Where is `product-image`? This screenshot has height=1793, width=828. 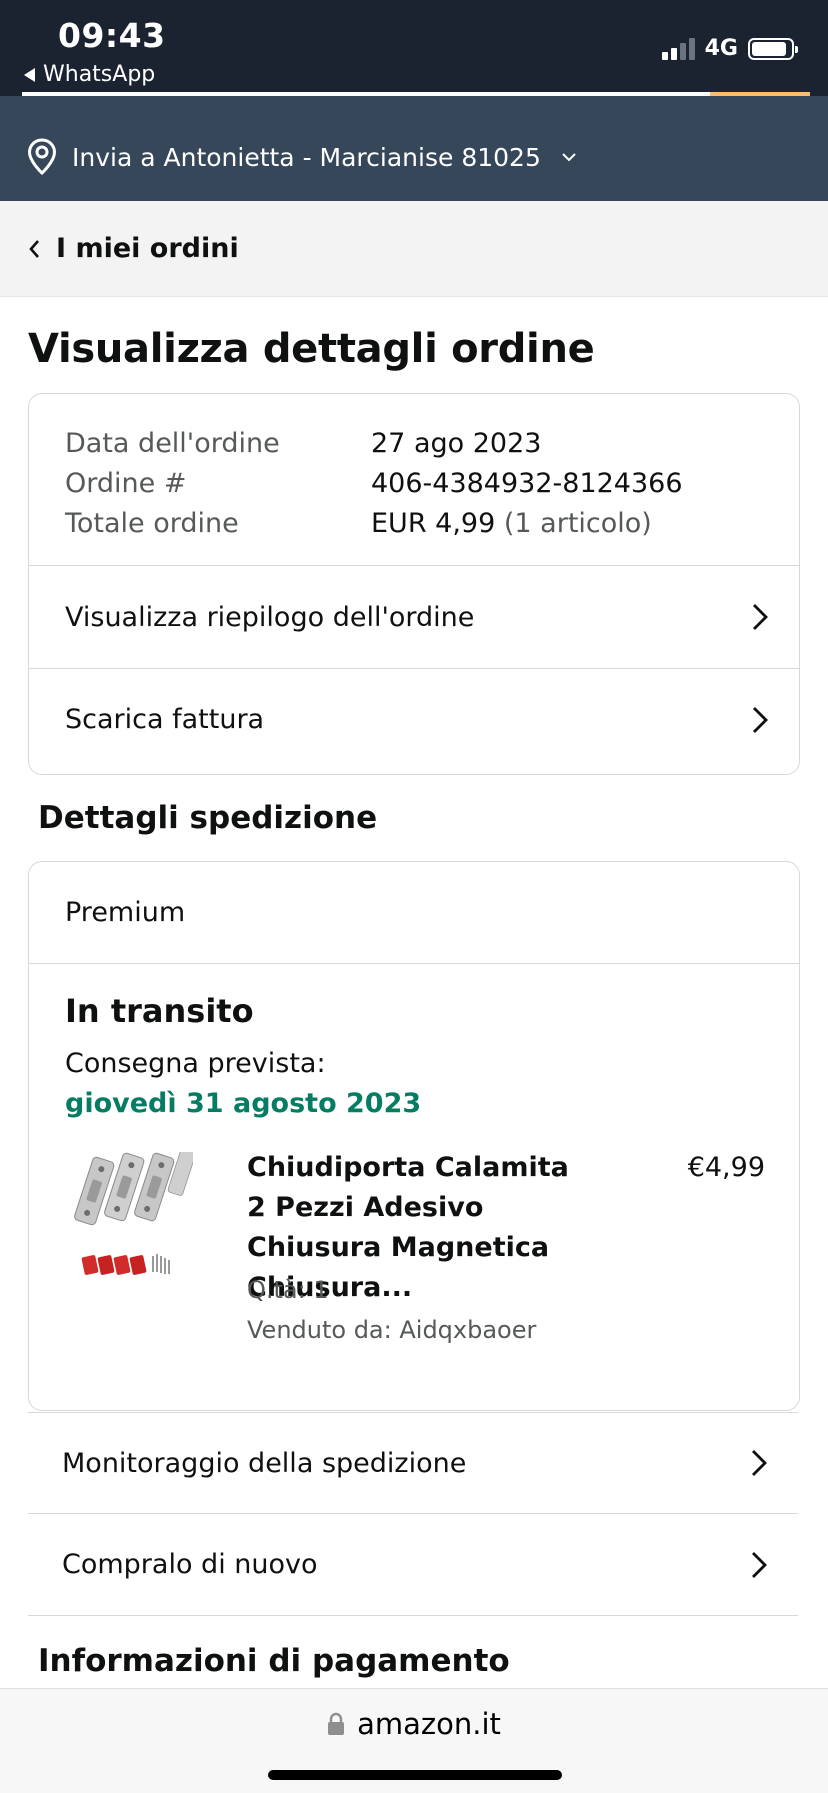
product-image is located at coordinates (128, 1222).